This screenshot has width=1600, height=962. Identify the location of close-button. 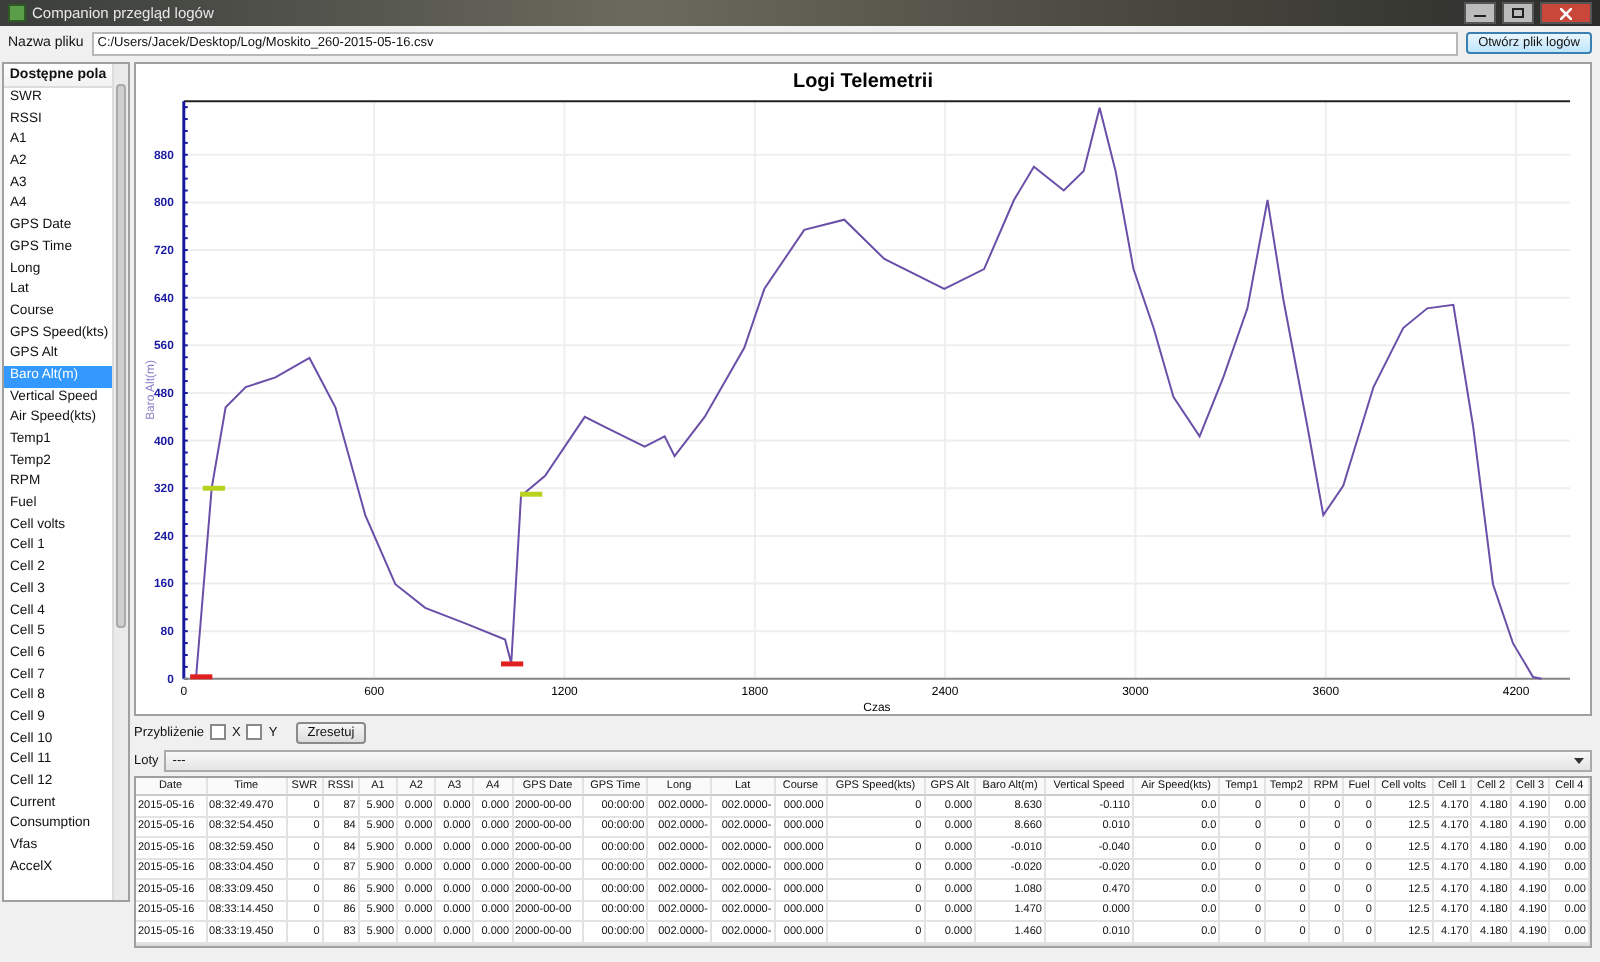
(1566, 13).